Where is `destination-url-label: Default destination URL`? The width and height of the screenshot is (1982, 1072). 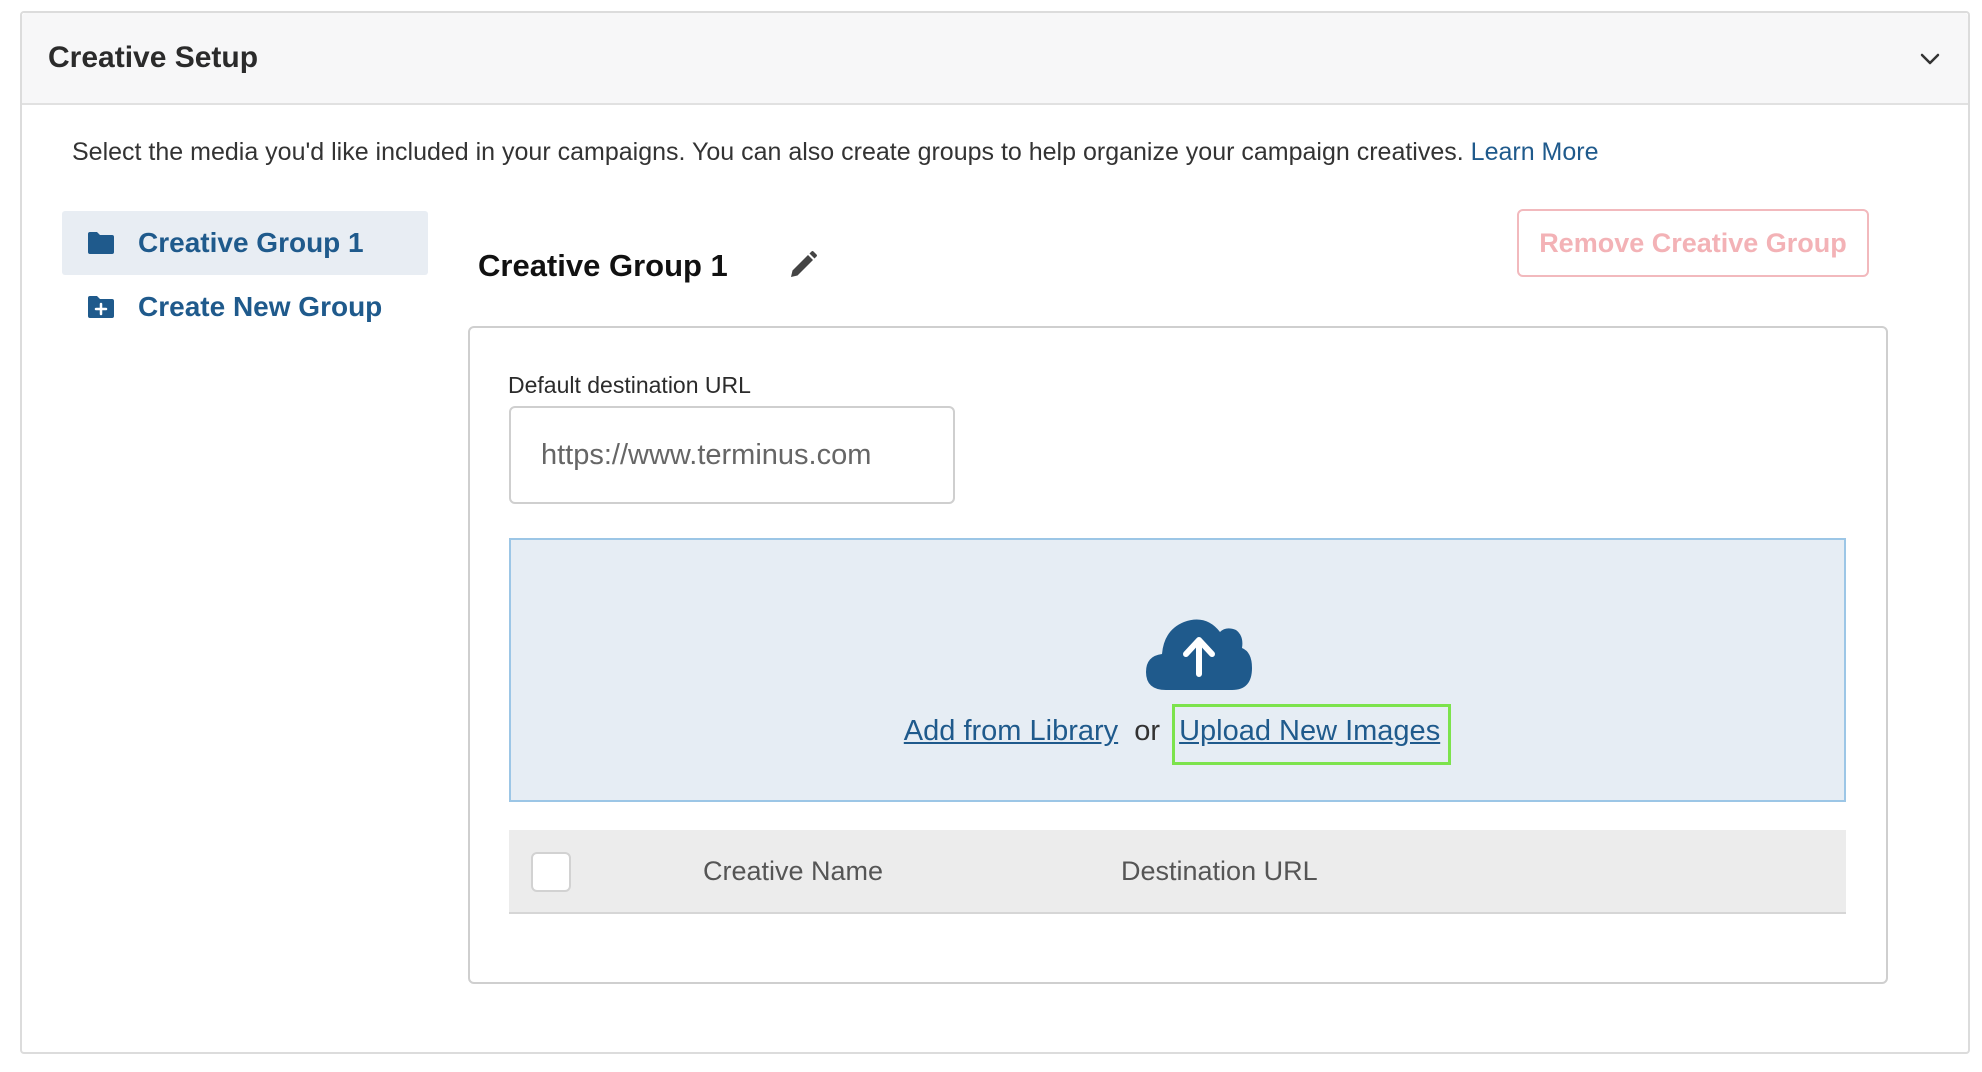
destination-url-label: Default destination URL is located at coordinates (629, 385).